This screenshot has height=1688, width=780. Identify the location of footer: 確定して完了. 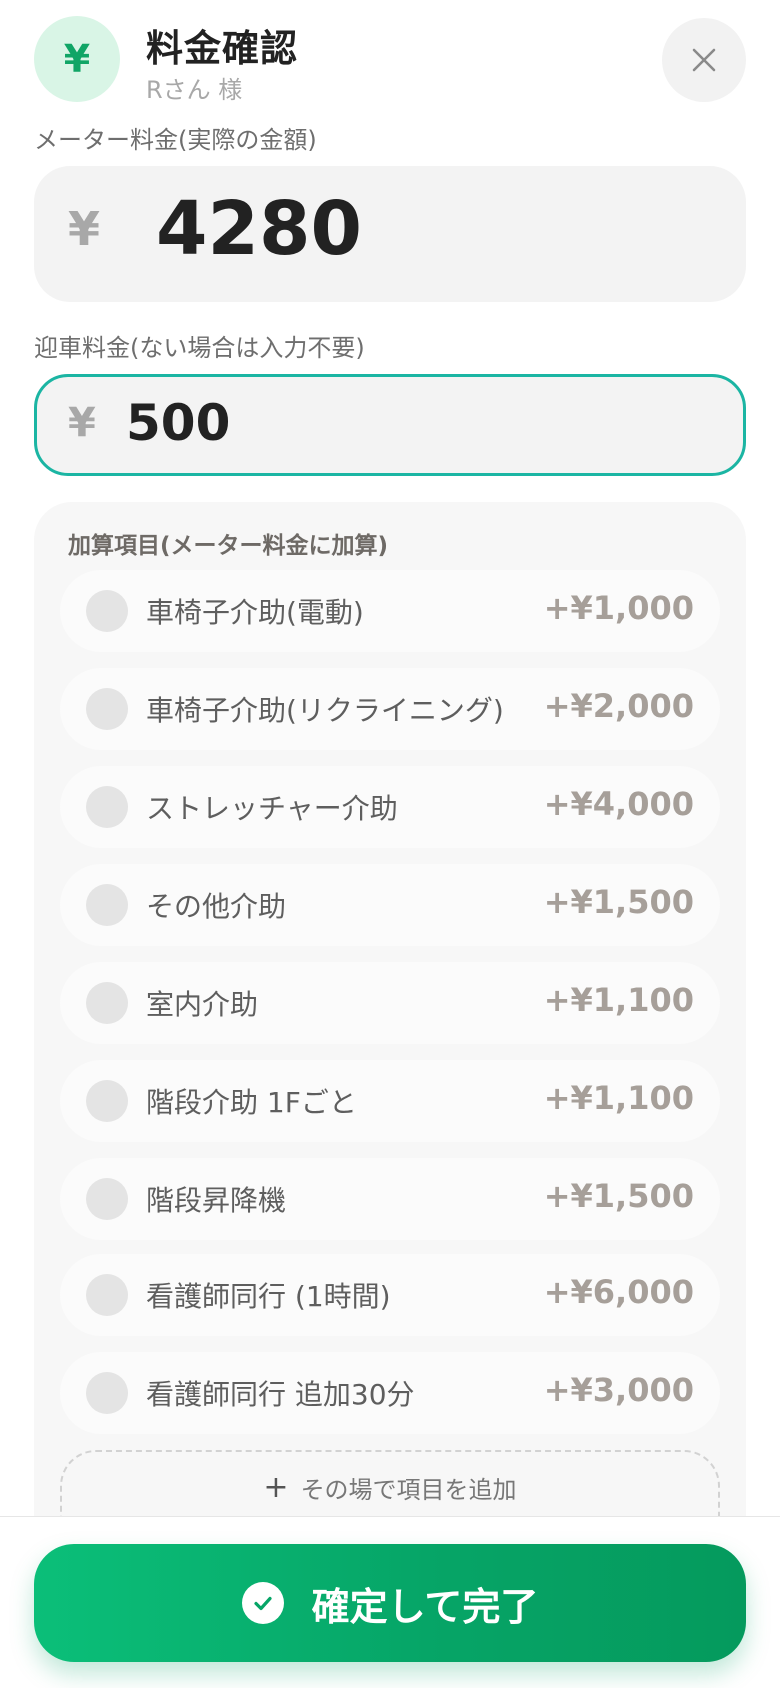
(390, 1602).